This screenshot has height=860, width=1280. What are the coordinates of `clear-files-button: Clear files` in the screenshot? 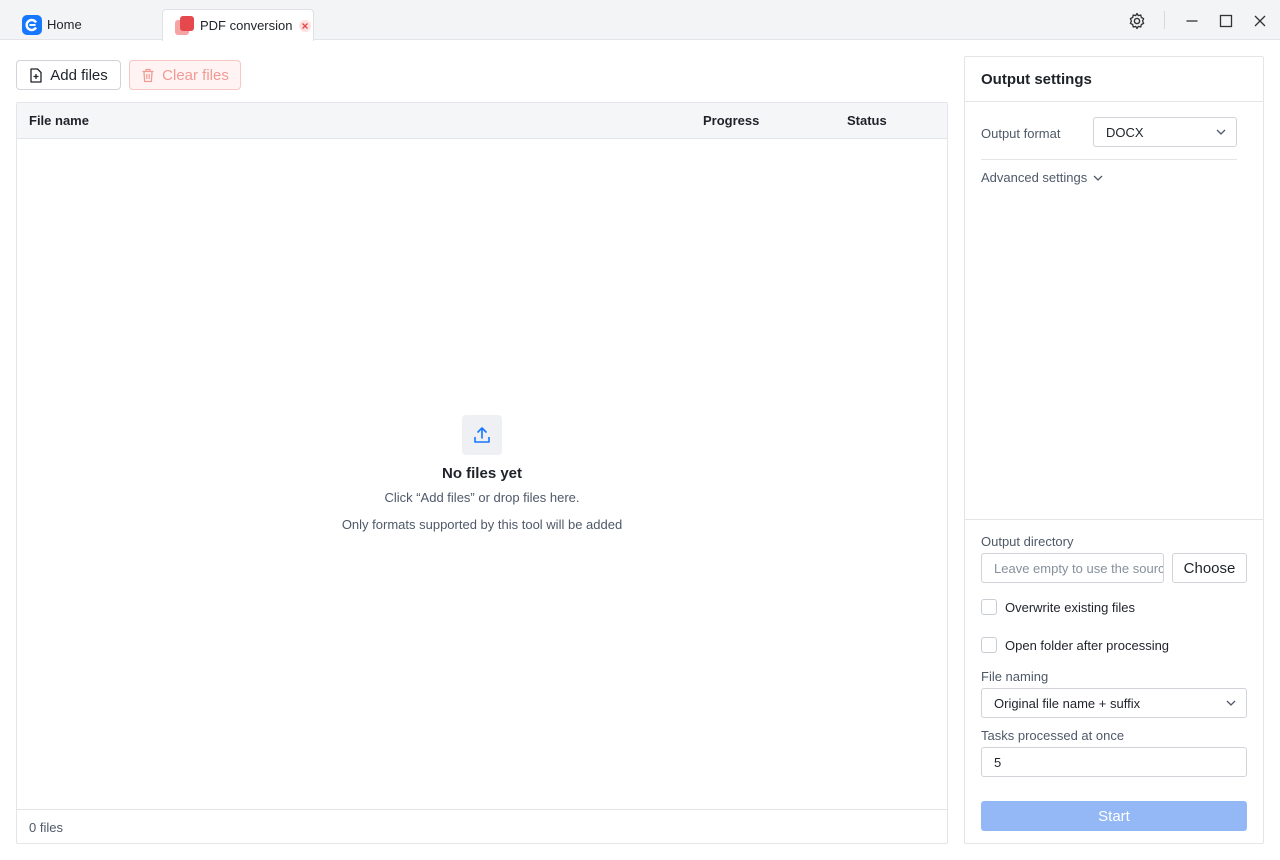 It's located at (185, 75).